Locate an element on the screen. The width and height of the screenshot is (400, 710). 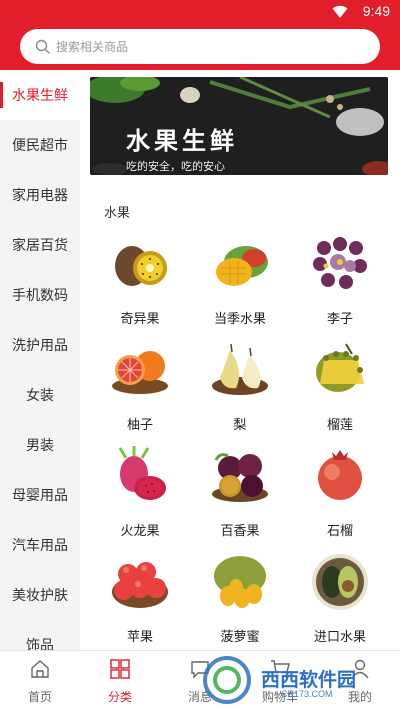
product-name: 菠萝蜜 is located at coordinates (240, 637).